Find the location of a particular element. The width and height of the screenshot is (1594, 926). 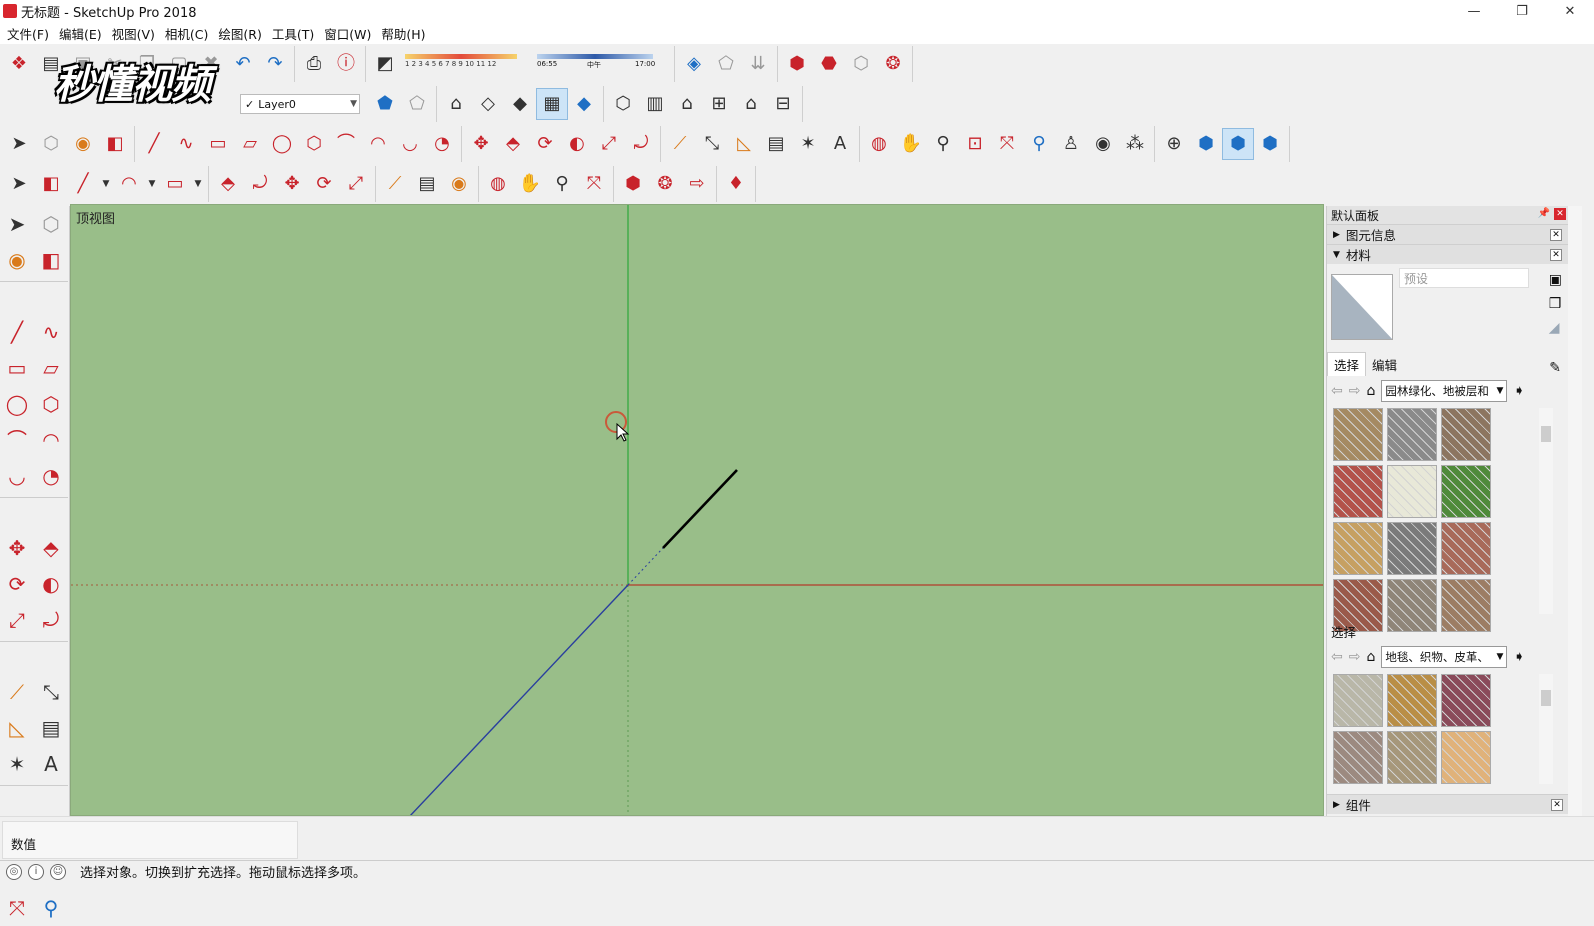

chevron-down-icon: ▼ is located at coordinates (106, 184).